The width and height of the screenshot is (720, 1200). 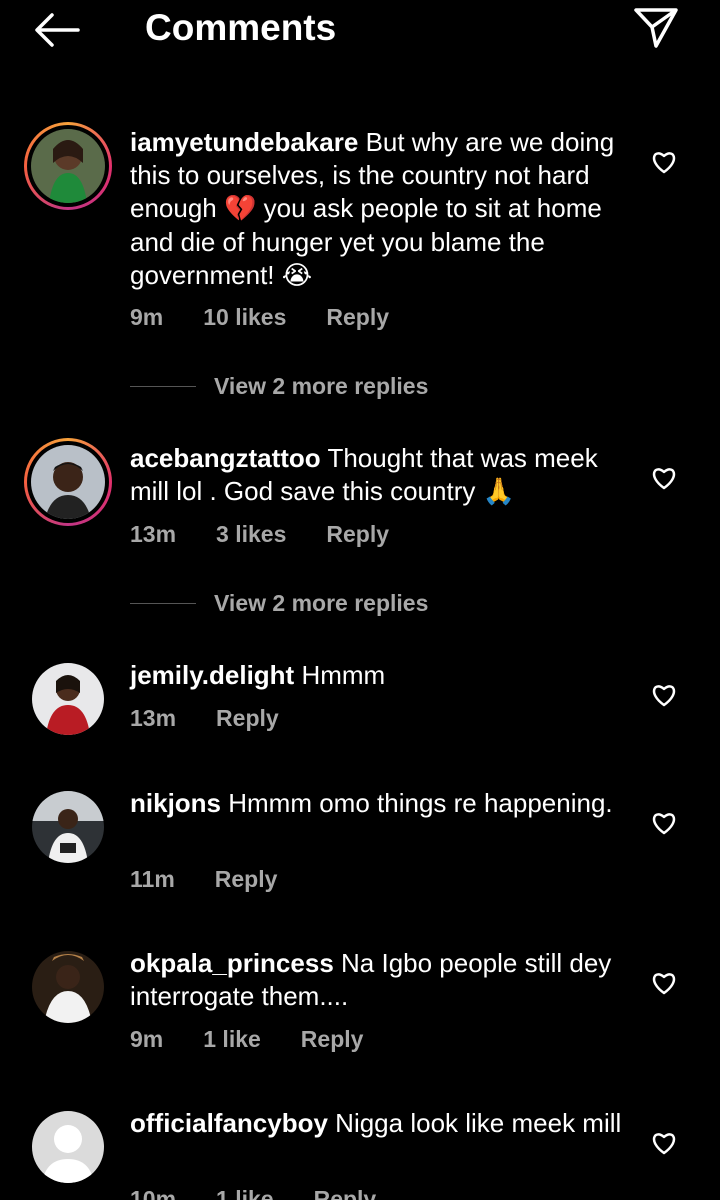 I want to click on paper-plane-icon, so click(x=656, y=28).